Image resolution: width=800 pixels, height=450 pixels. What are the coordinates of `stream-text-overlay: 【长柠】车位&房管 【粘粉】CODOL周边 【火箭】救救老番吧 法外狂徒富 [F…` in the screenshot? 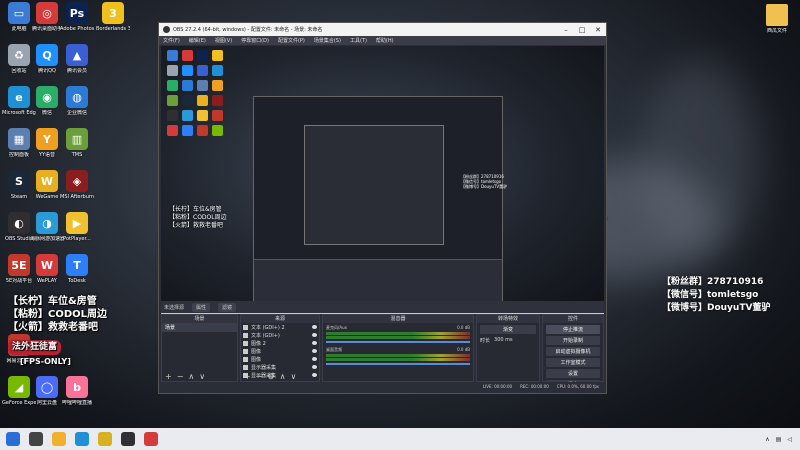 It's located at (57, 331).